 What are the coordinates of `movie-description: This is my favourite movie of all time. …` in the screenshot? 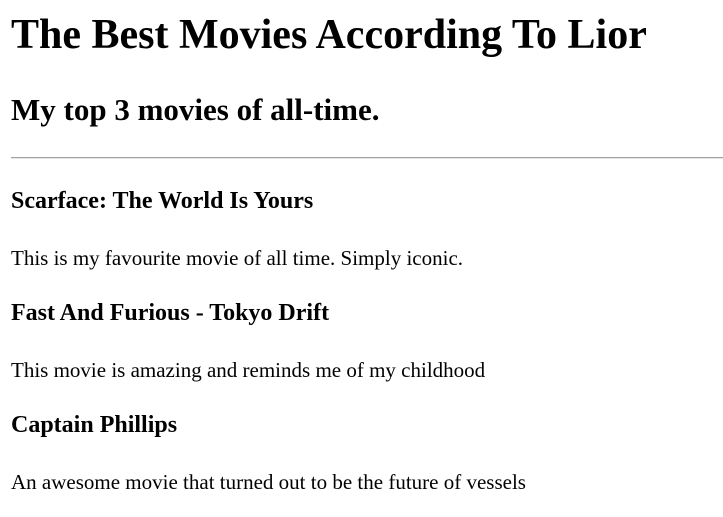 It's located at (237, 258).